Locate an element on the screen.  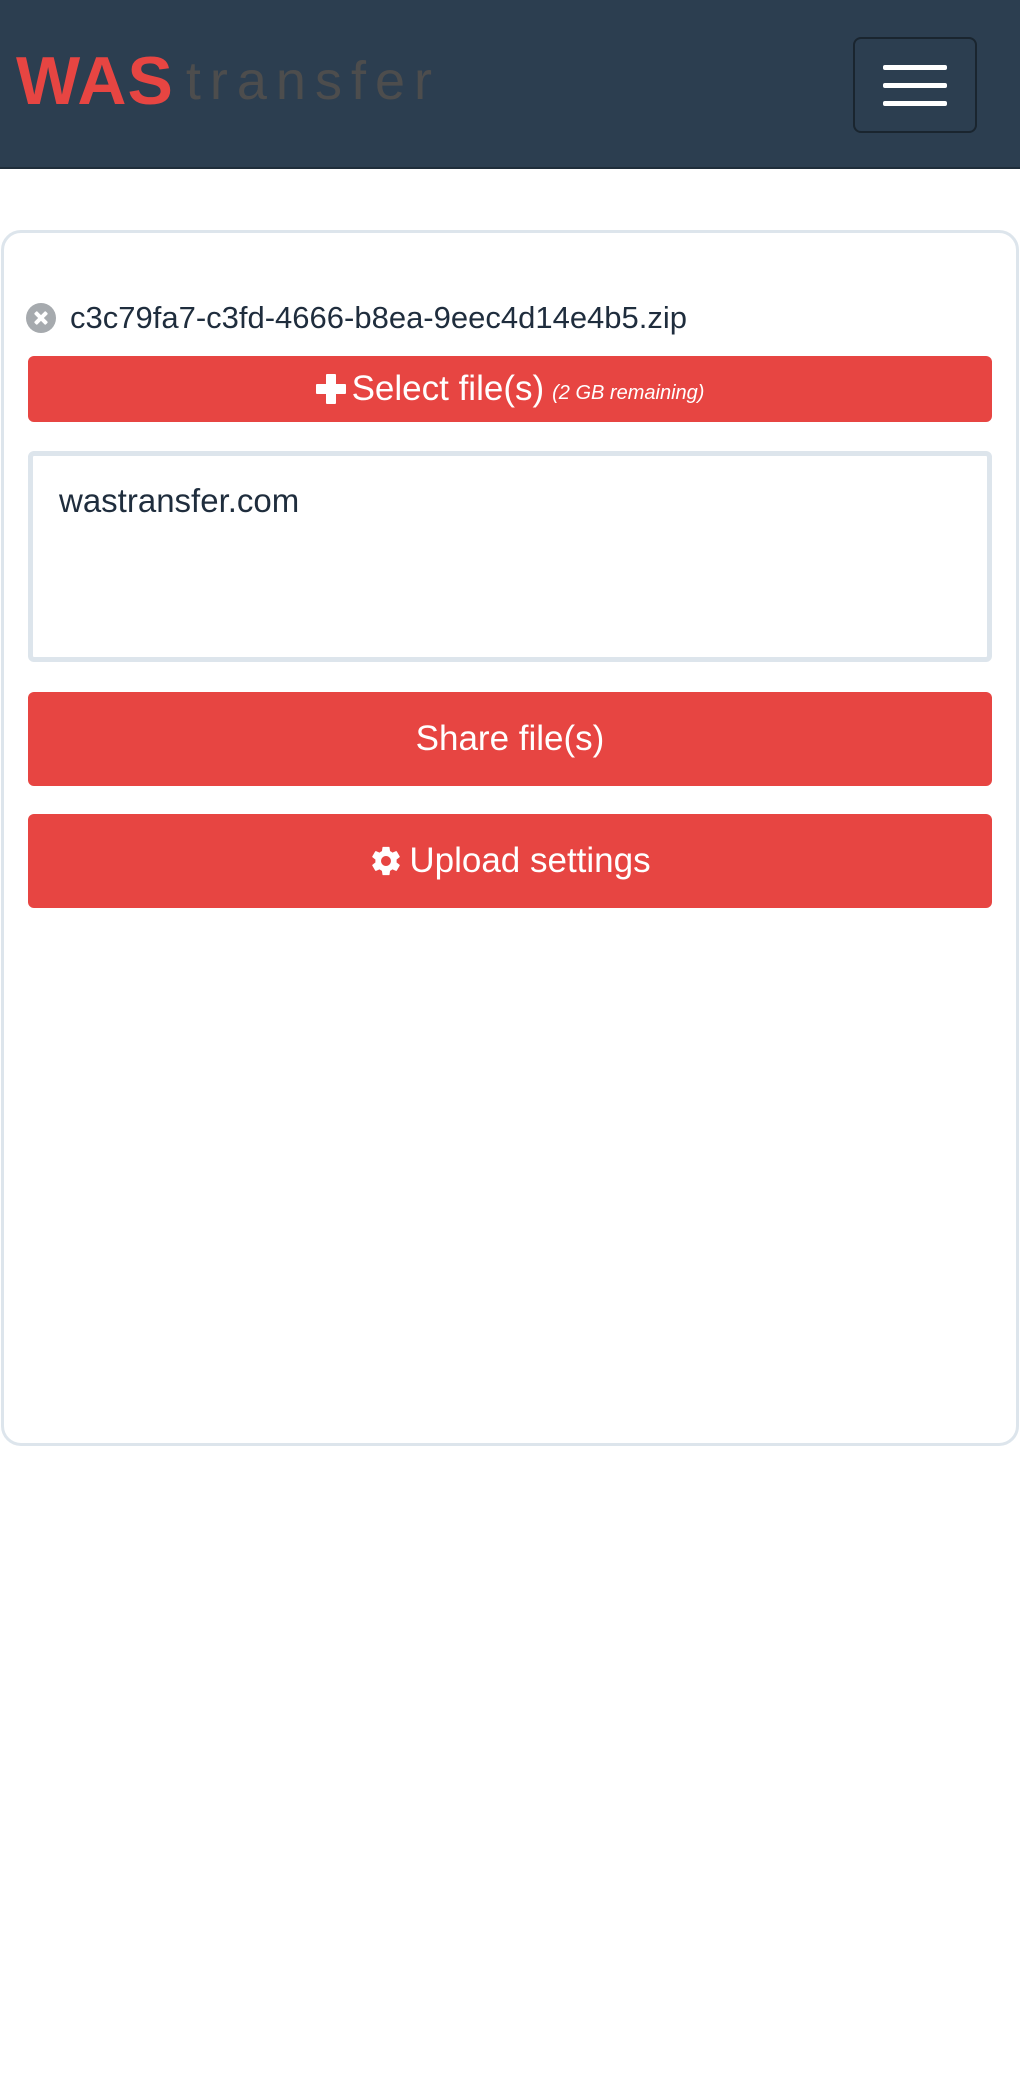
upload-settings-label: Upload settings is located at coordinates (530, 860).